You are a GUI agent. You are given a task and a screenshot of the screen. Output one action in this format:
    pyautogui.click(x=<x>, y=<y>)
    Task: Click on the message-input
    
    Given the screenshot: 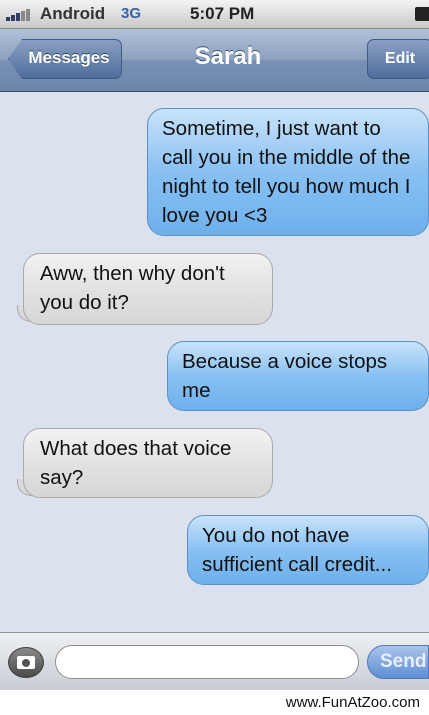 What is the action you would take?
    pyautogui.click(x=207, y=662)
    